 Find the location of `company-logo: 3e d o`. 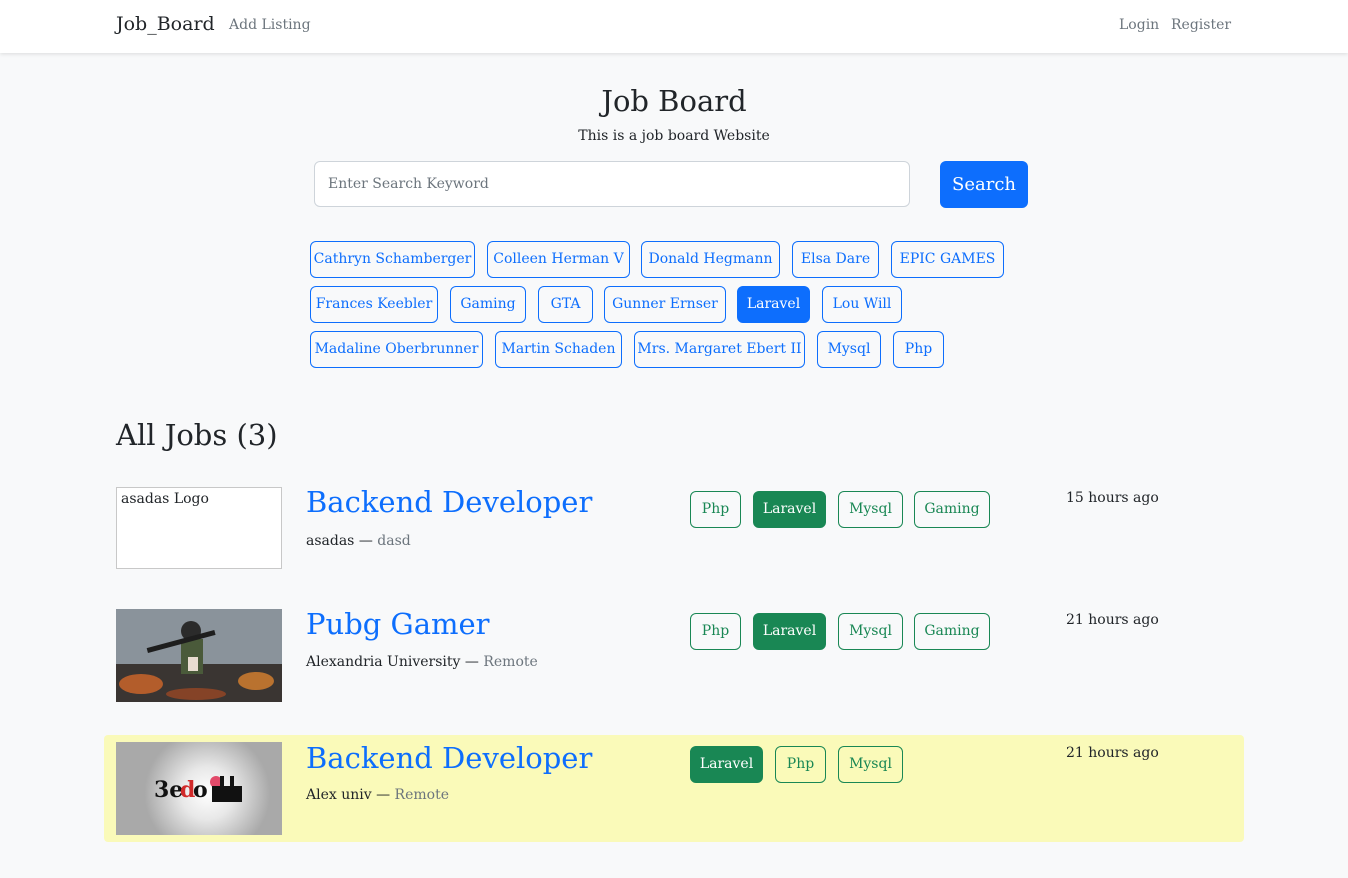

company-logo: 3e d o is located at coordinates (199, 788).